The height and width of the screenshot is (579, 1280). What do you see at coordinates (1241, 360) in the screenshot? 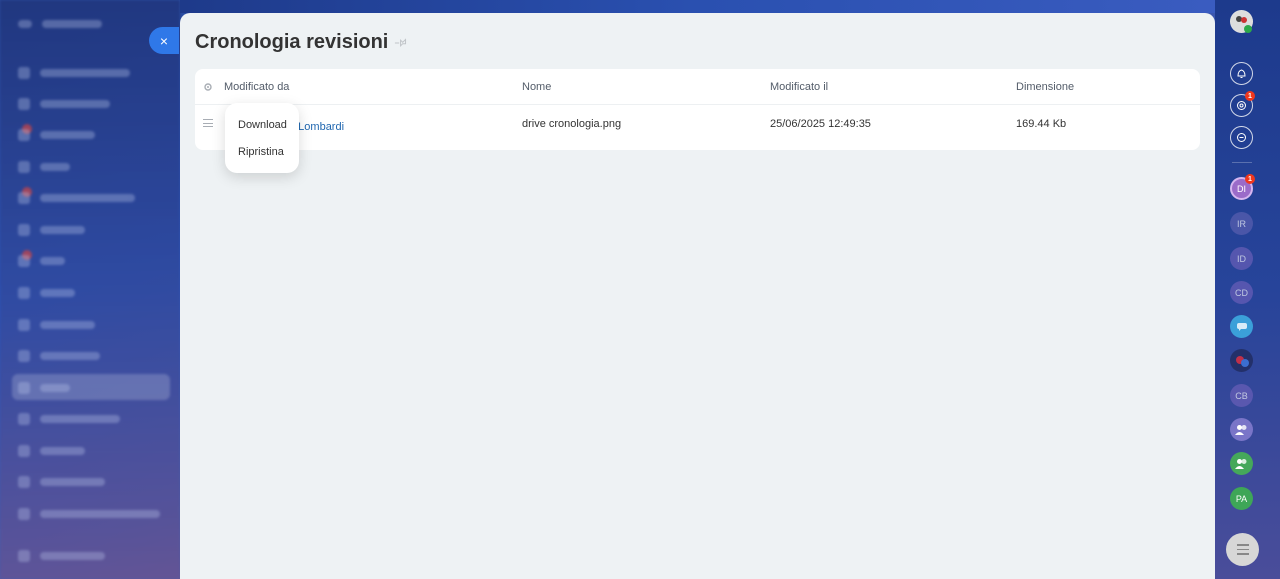
I see `group-avatar-icon` at bounding box center [1241, 360].